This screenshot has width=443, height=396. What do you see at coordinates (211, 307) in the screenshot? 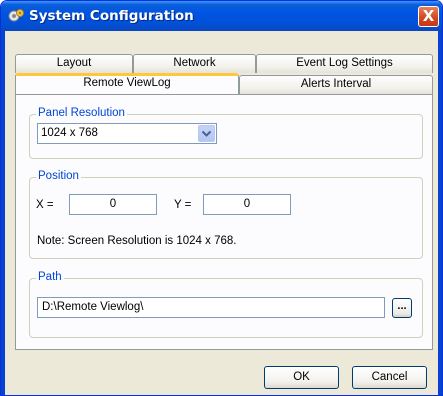
I see `path-input: D:\Remote Viewlog\` at bounding box center [211, 307].